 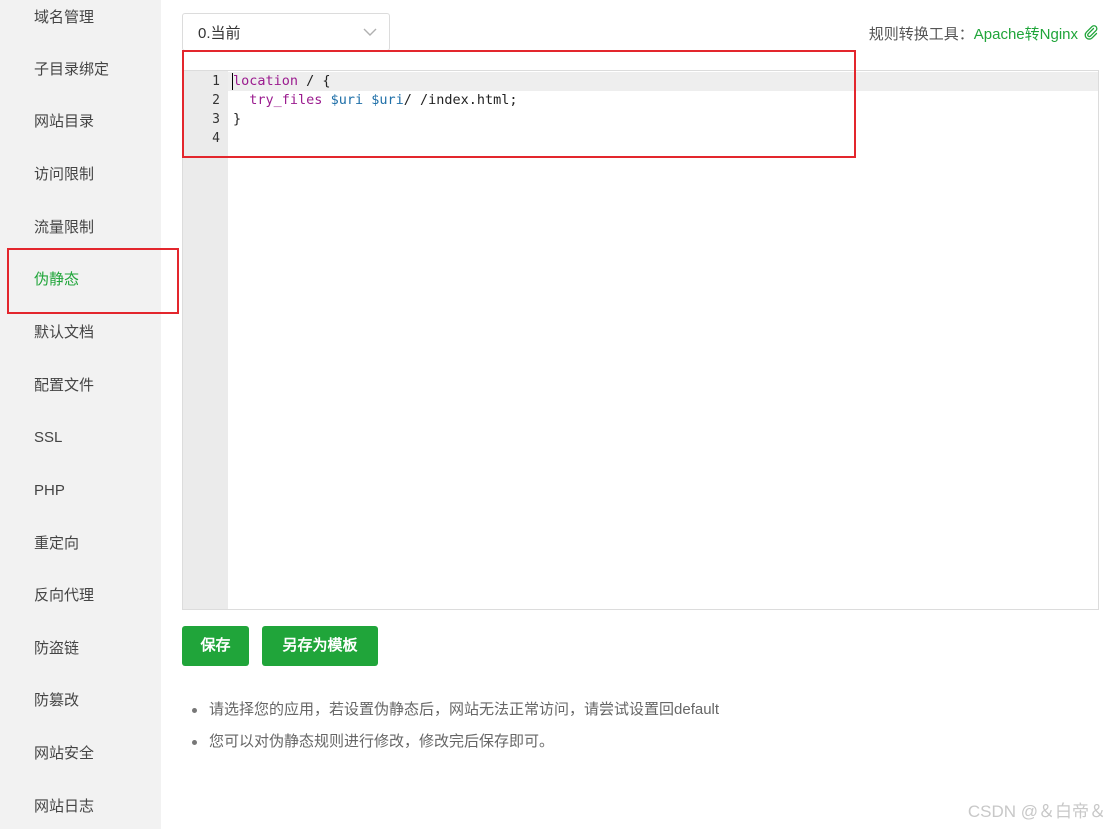 I want to click on code-keyword: location, so click(x=266, y=81).